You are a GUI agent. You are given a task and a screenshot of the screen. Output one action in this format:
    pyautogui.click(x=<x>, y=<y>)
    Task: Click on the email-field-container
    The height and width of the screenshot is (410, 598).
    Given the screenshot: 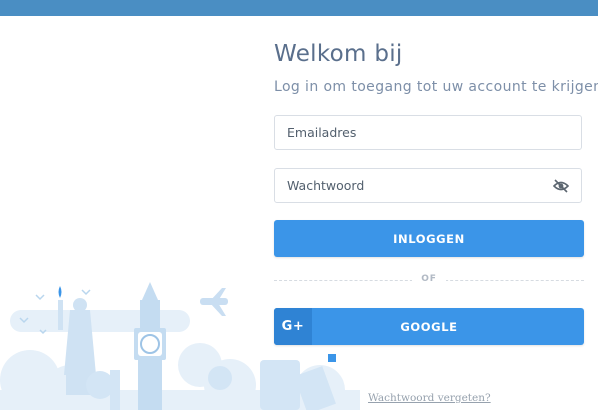 What is the action you would take?
    pyautogui.click(x=428, y=132)
    